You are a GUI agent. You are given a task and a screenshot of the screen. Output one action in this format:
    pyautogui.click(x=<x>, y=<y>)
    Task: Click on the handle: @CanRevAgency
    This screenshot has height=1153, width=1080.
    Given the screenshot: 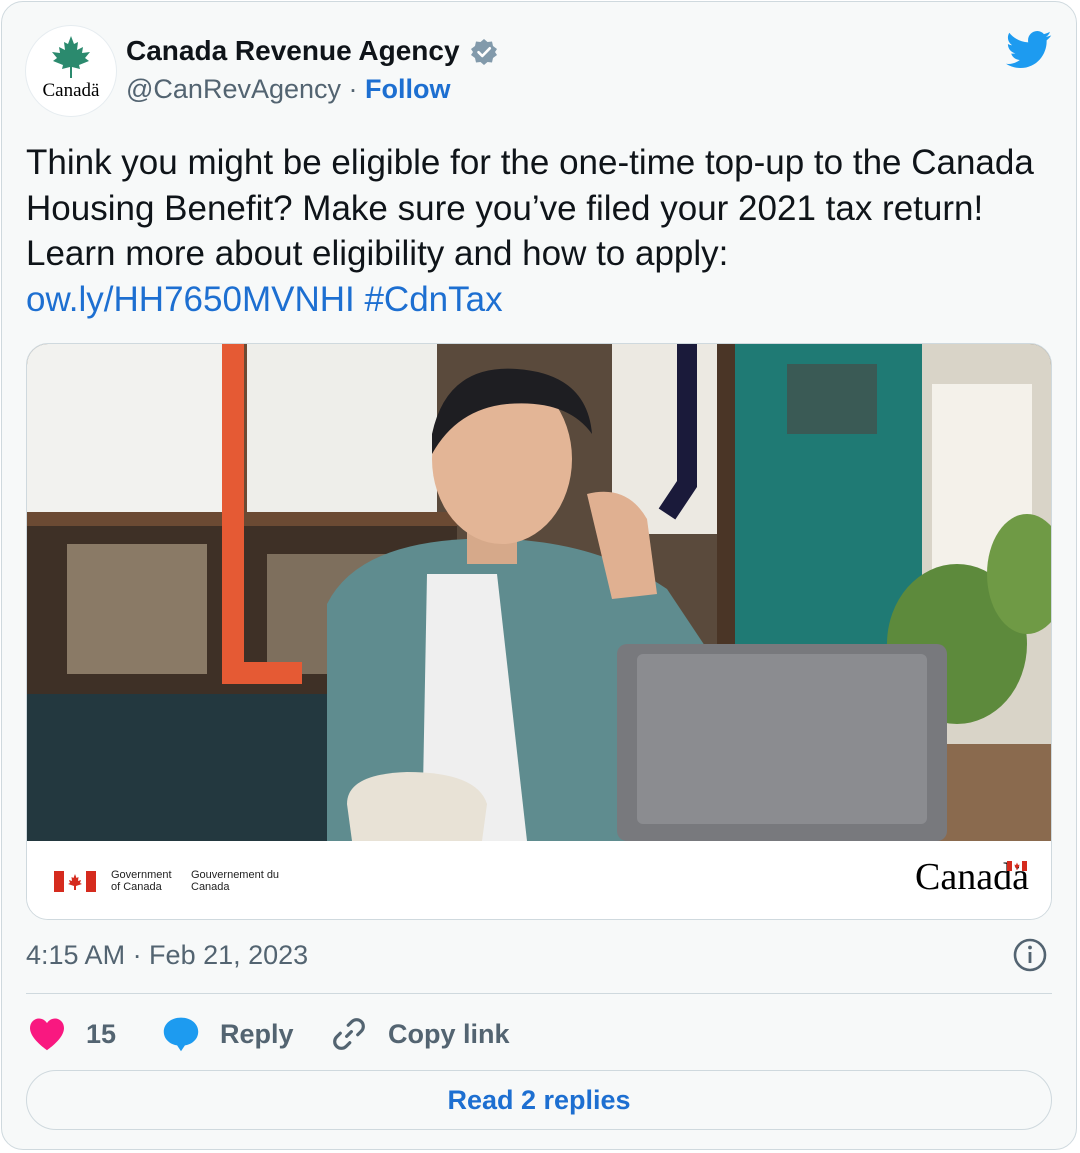 What is the action you would take?
    pyautogui.click(x=233, y=89)
    